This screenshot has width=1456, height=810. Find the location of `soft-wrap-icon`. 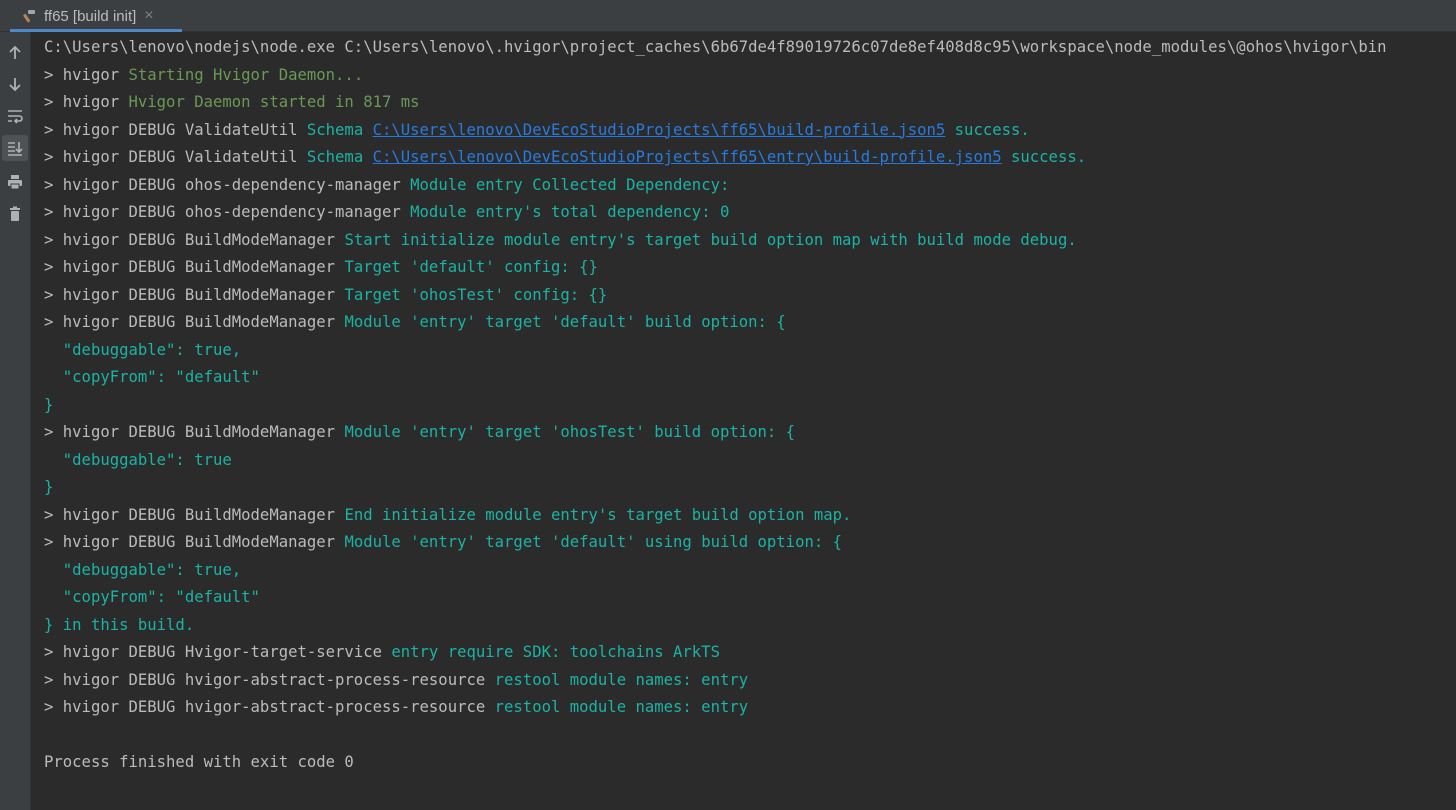

soft-wrap-icon is located at coordinates (15, 116).